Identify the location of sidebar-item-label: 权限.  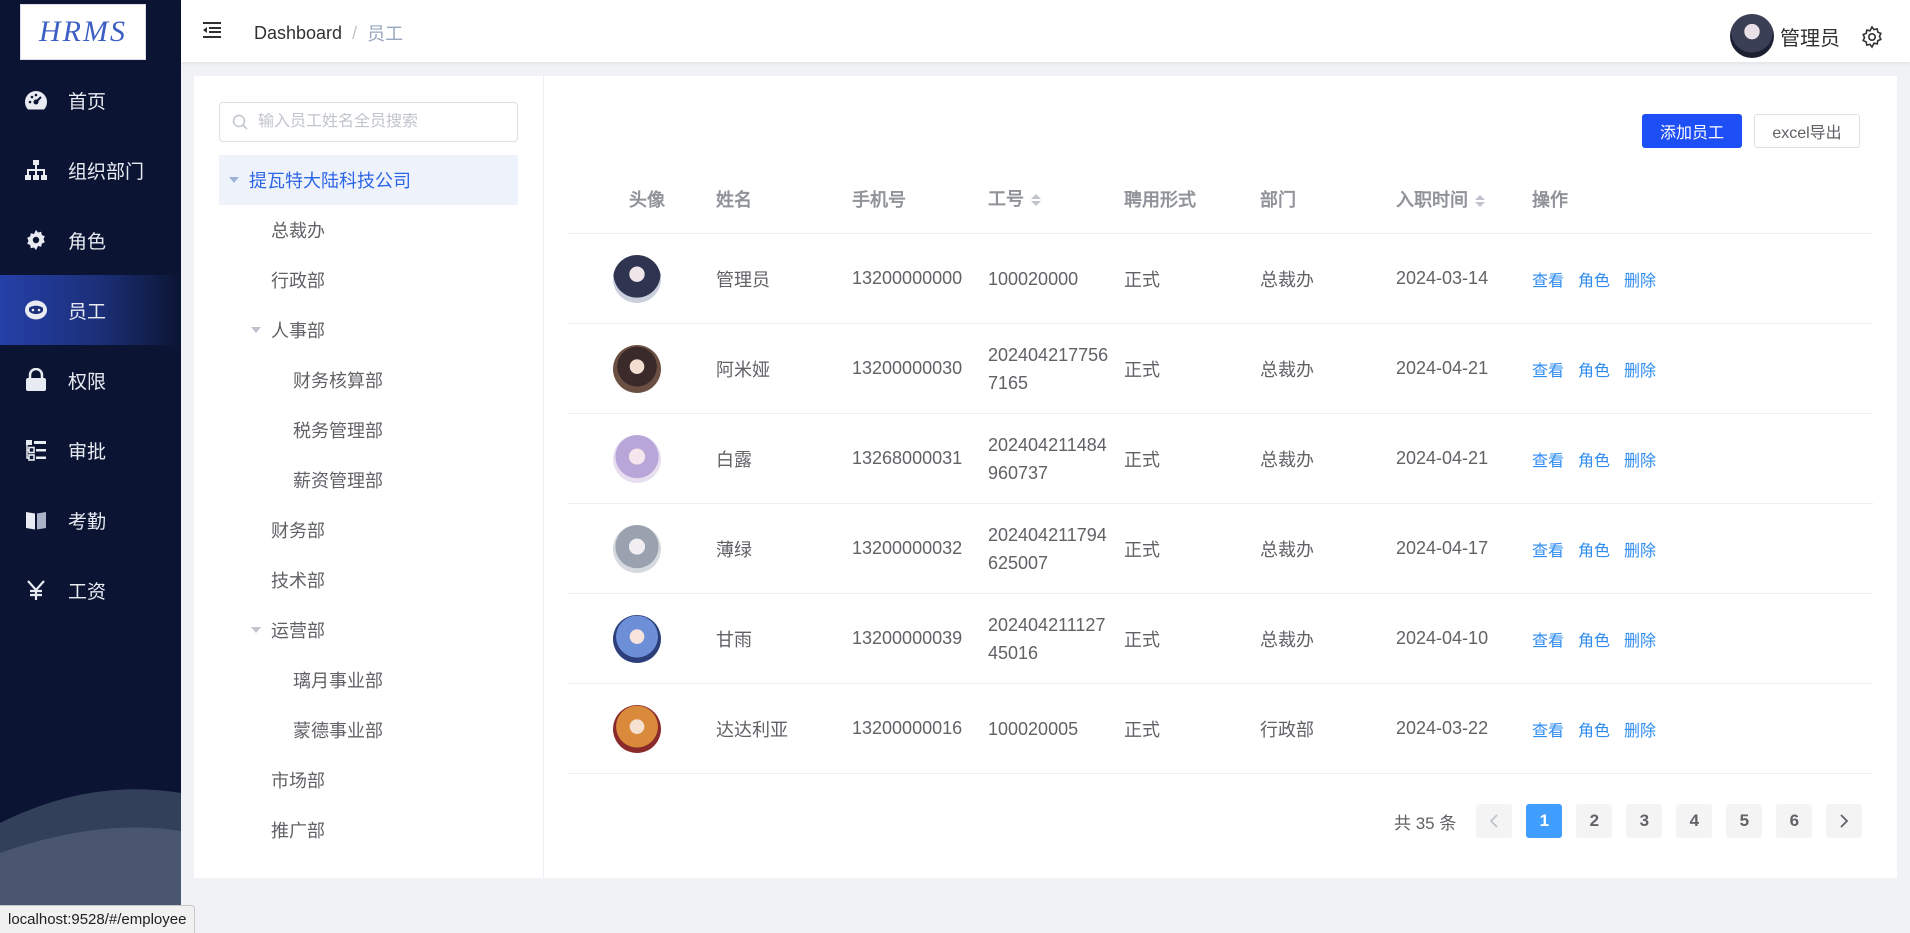
(87, 382).